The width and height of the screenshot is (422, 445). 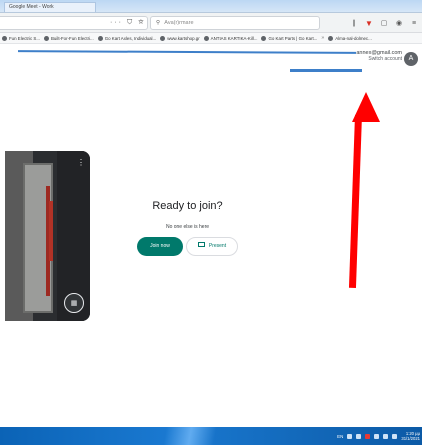 I want to click on browser-toolbar: ··· ⛉ ☆ ⚲ Ava(r)rmare ∥ ▼ ▢ ◉ ≡, so click(x=211, y=23).